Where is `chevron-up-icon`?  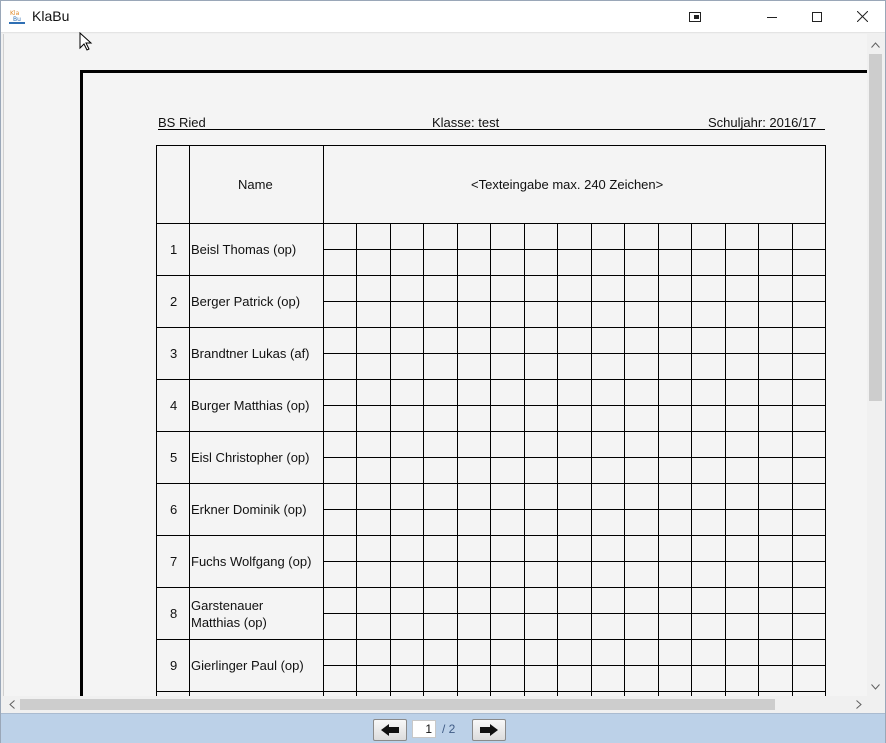
chevron-up-icon is located at coordinates (875, 44).